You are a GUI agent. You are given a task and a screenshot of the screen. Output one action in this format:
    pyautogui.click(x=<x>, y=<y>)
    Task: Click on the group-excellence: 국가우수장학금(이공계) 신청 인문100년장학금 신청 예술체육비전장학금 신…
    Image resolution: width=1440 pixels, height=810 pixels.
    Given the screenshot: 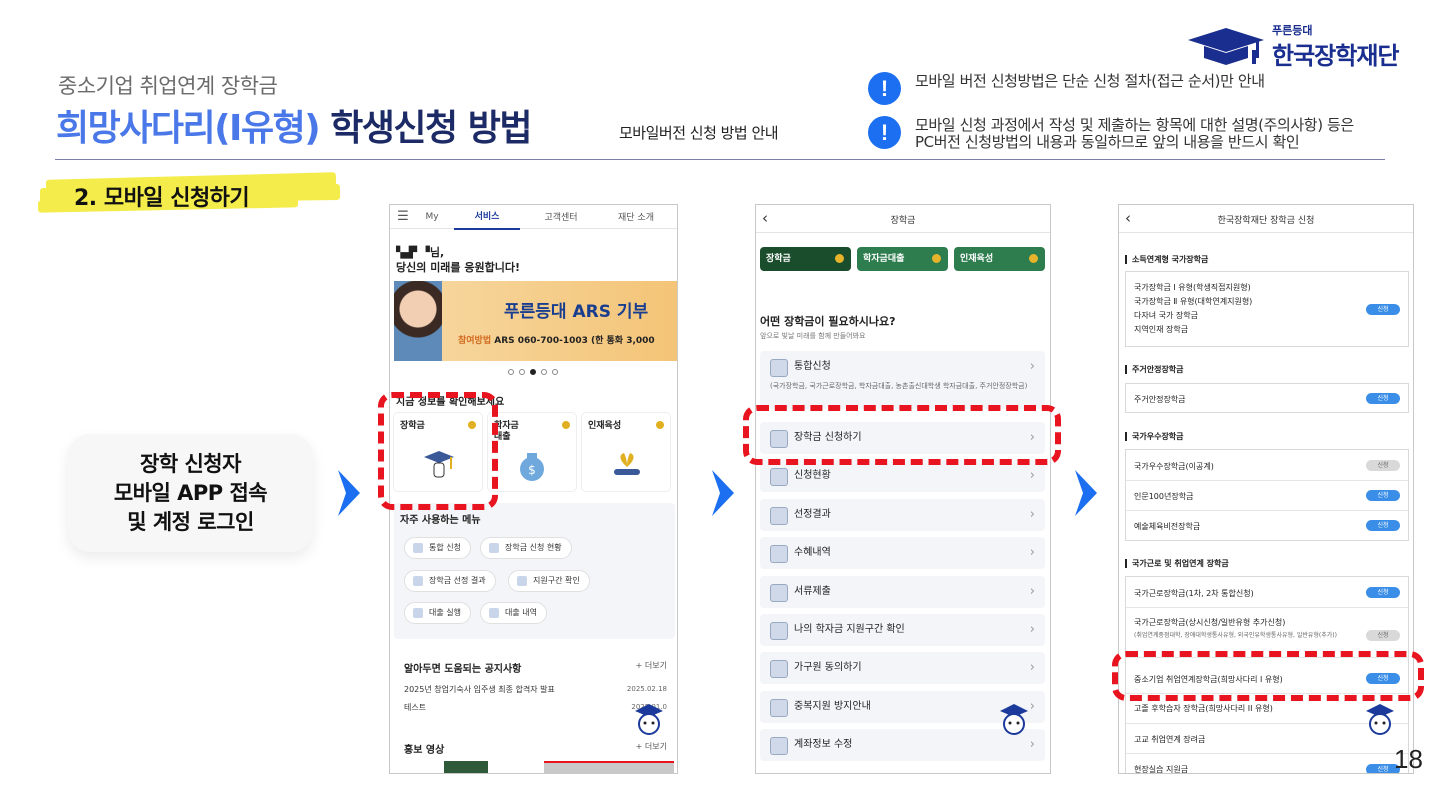 What is the action you would take?
    pyautogui.click(x=1267, y=495)
    